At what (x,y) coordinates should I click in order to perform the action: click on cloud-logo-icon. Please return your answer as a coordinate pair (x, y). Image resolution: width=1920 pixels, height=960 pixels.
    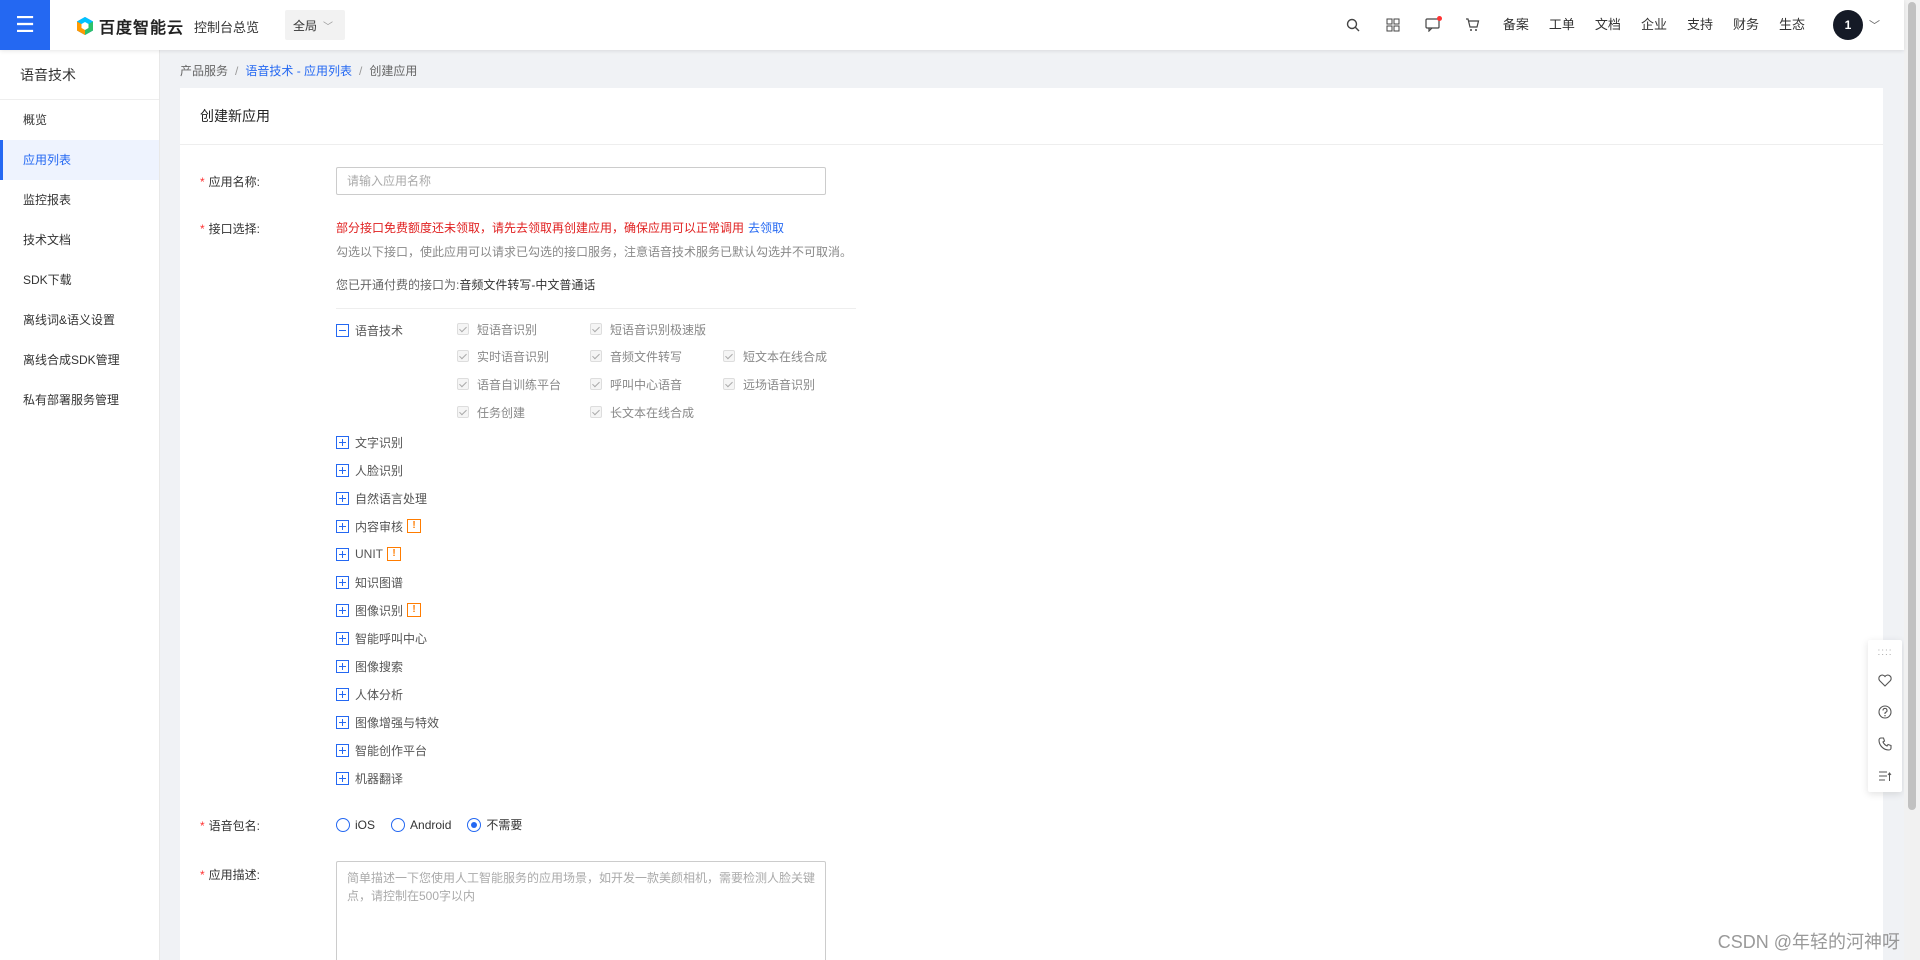
    Looking at the image, I should click on (85, 26).